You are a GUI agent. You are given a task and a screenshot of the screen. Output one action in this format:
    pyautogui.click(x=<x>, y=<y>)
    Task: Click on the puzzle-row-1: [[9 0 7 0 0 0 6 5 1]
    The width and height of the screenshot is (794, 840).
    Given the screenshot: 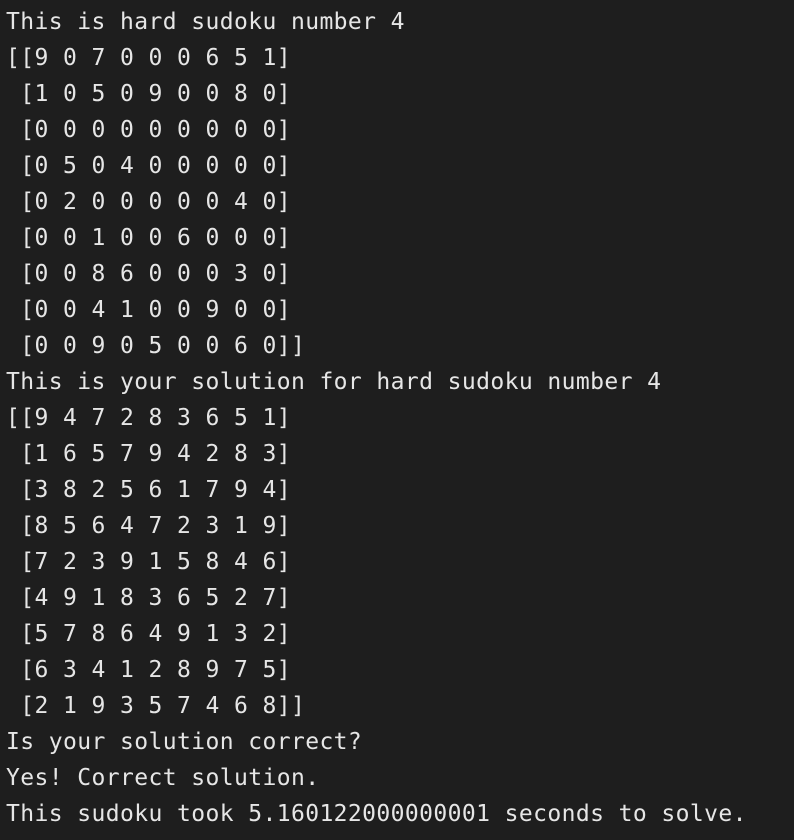 What is the action you would take?
    pyautogui.click(x=148, y=58)
    